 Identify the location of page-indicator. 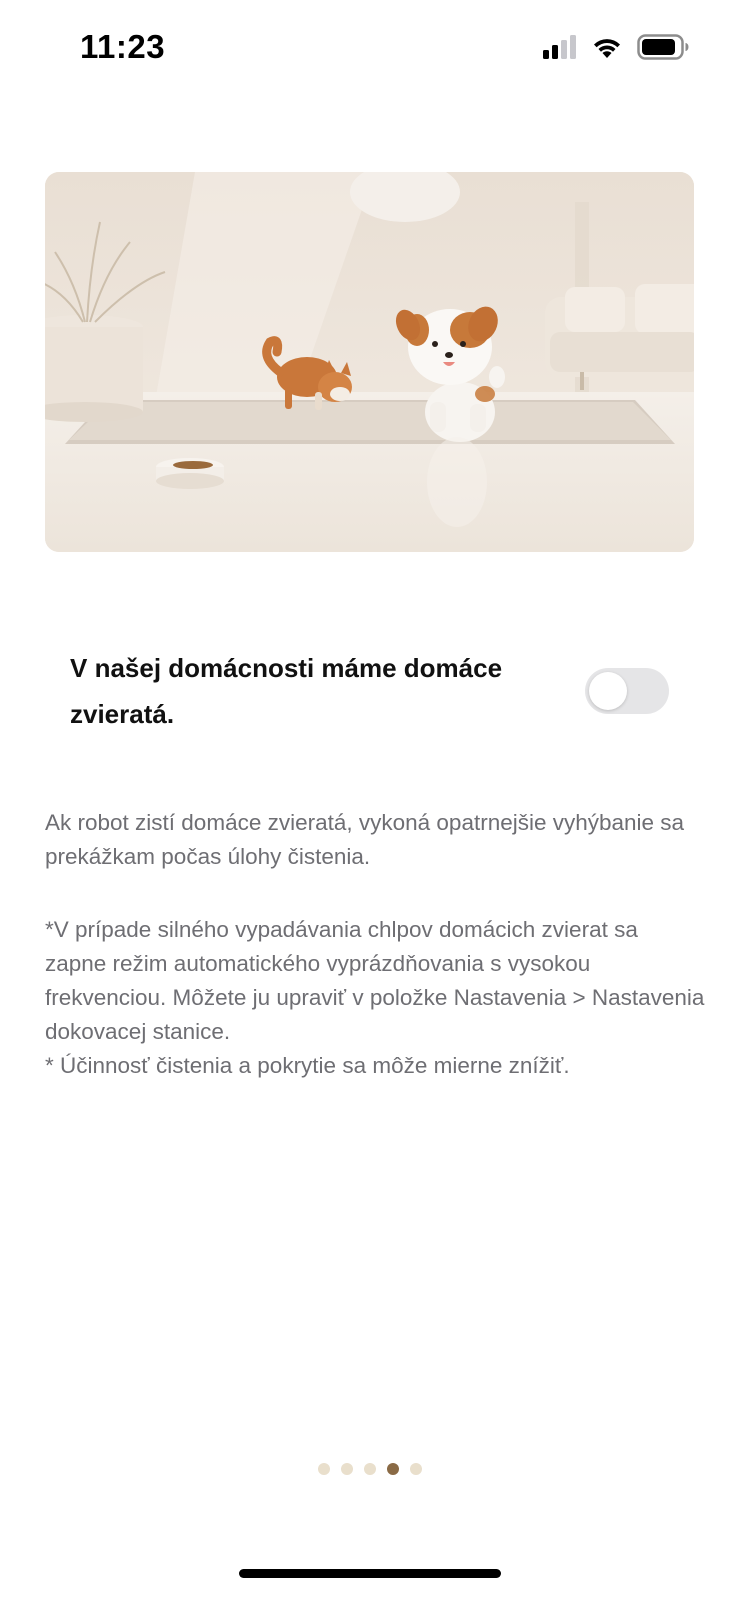
(369, 1469).